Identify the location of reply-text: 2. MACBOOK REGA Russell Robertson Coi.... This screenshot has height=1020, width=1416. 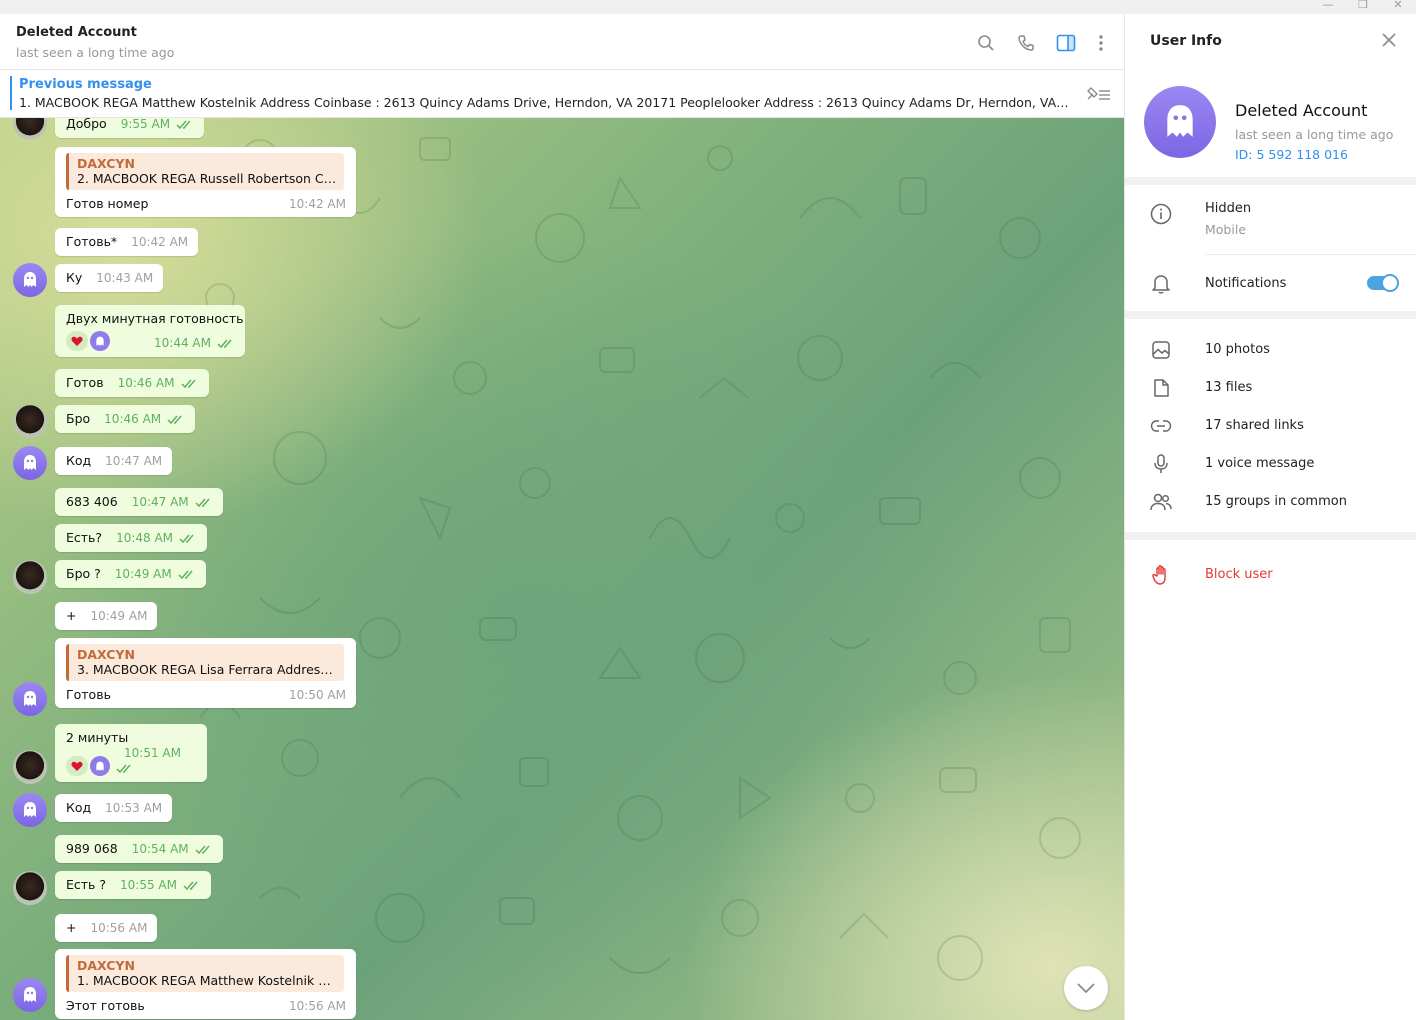
(208, 178).